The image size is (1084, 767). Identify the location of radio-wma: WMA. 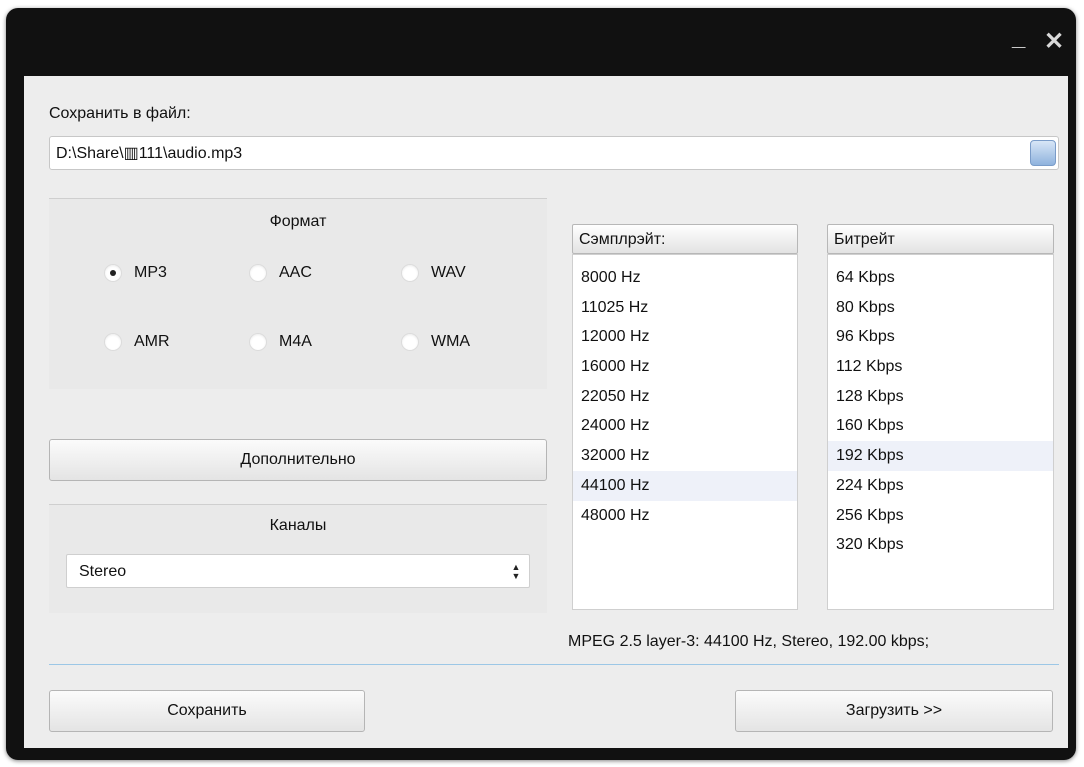
(435, 342).